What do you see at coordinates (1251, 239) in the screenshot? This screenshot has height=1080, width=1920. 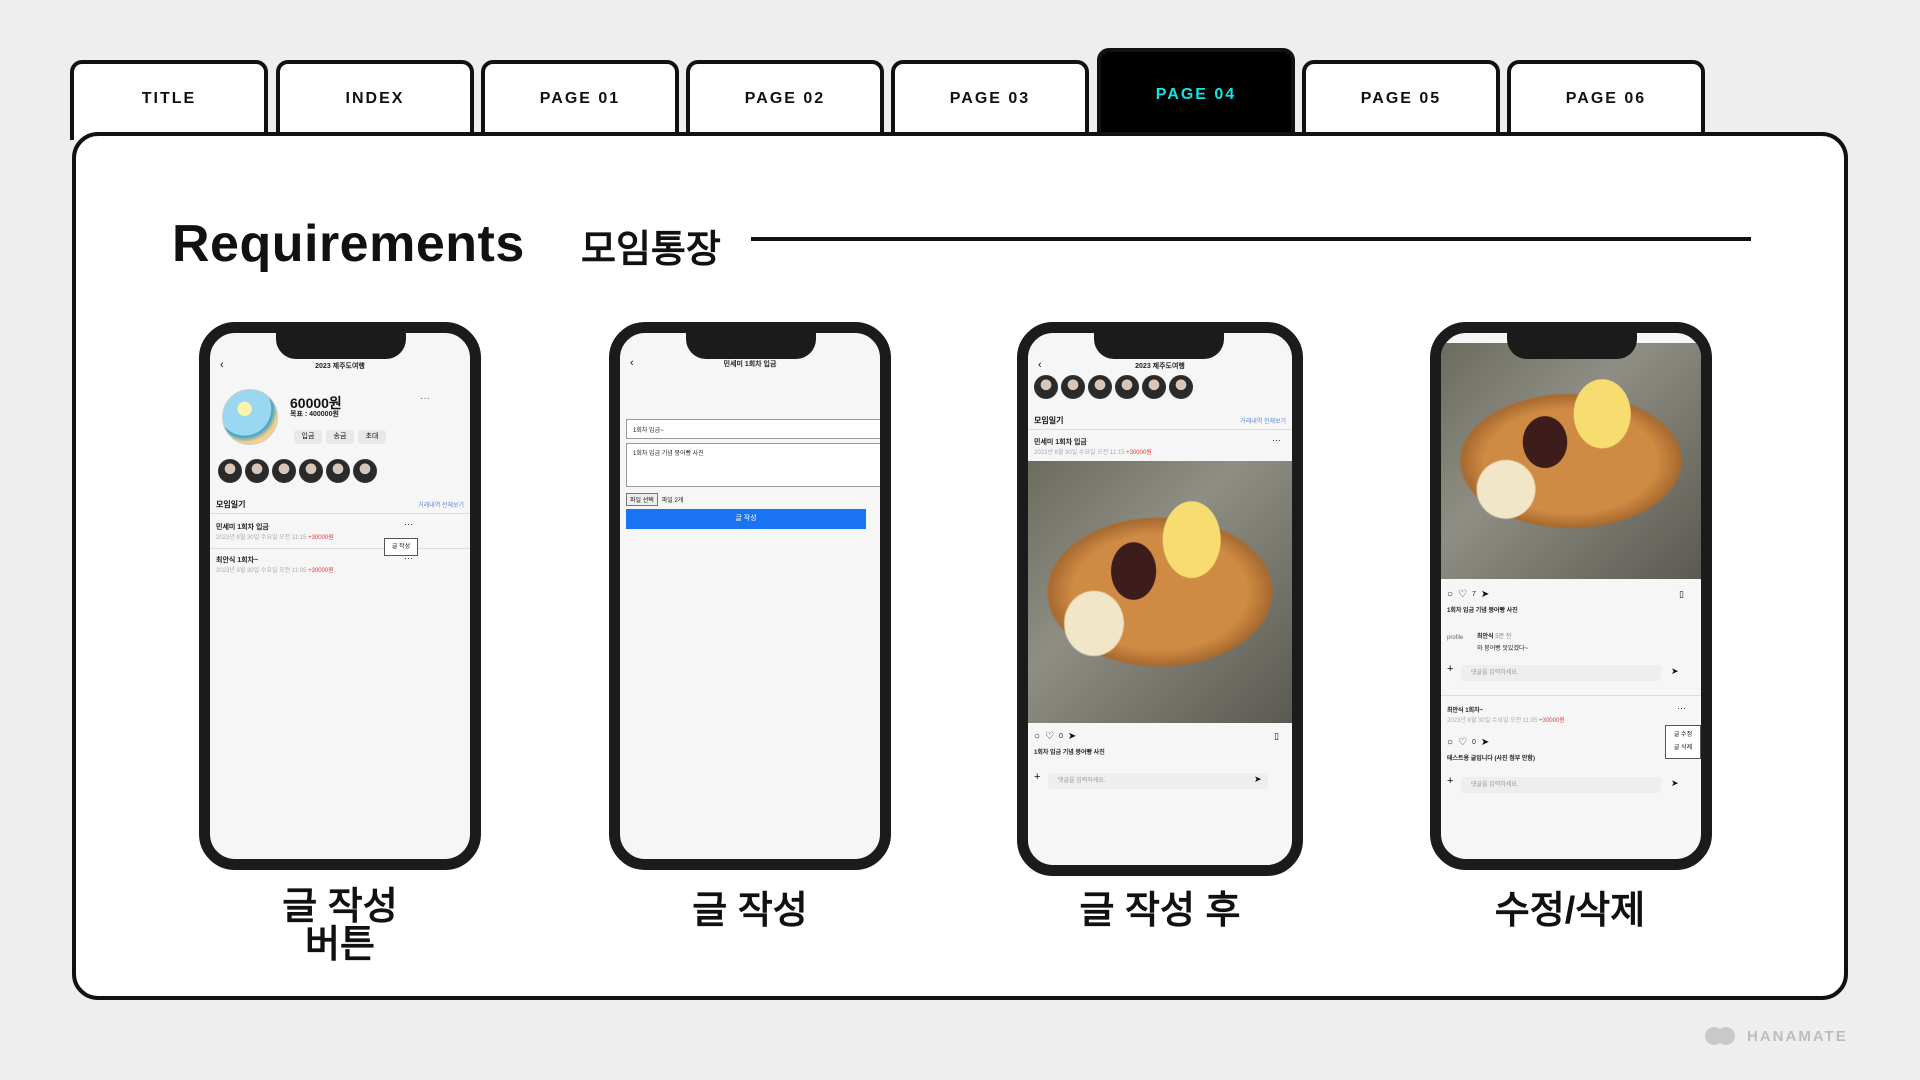 I see `title-divider` at bounding box center [1251, 239].